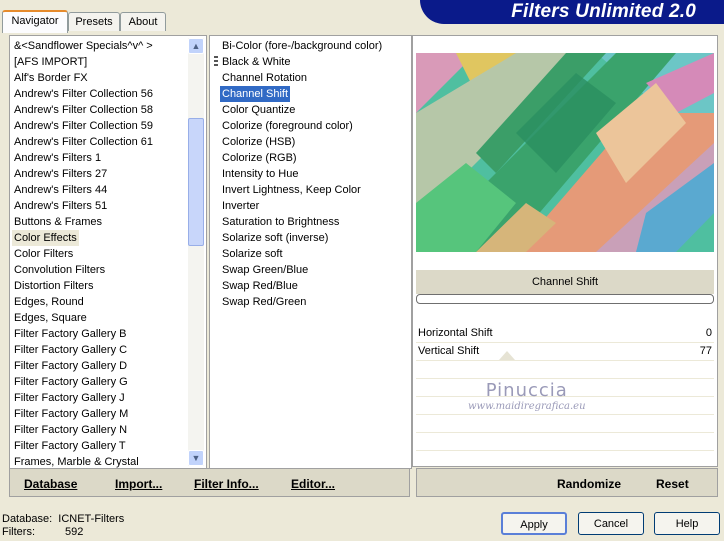 Image resolution: width=724 pixels, height=541 pixels. I want to click on category-scrollbar: ▲ ▼, so click(196, 252).